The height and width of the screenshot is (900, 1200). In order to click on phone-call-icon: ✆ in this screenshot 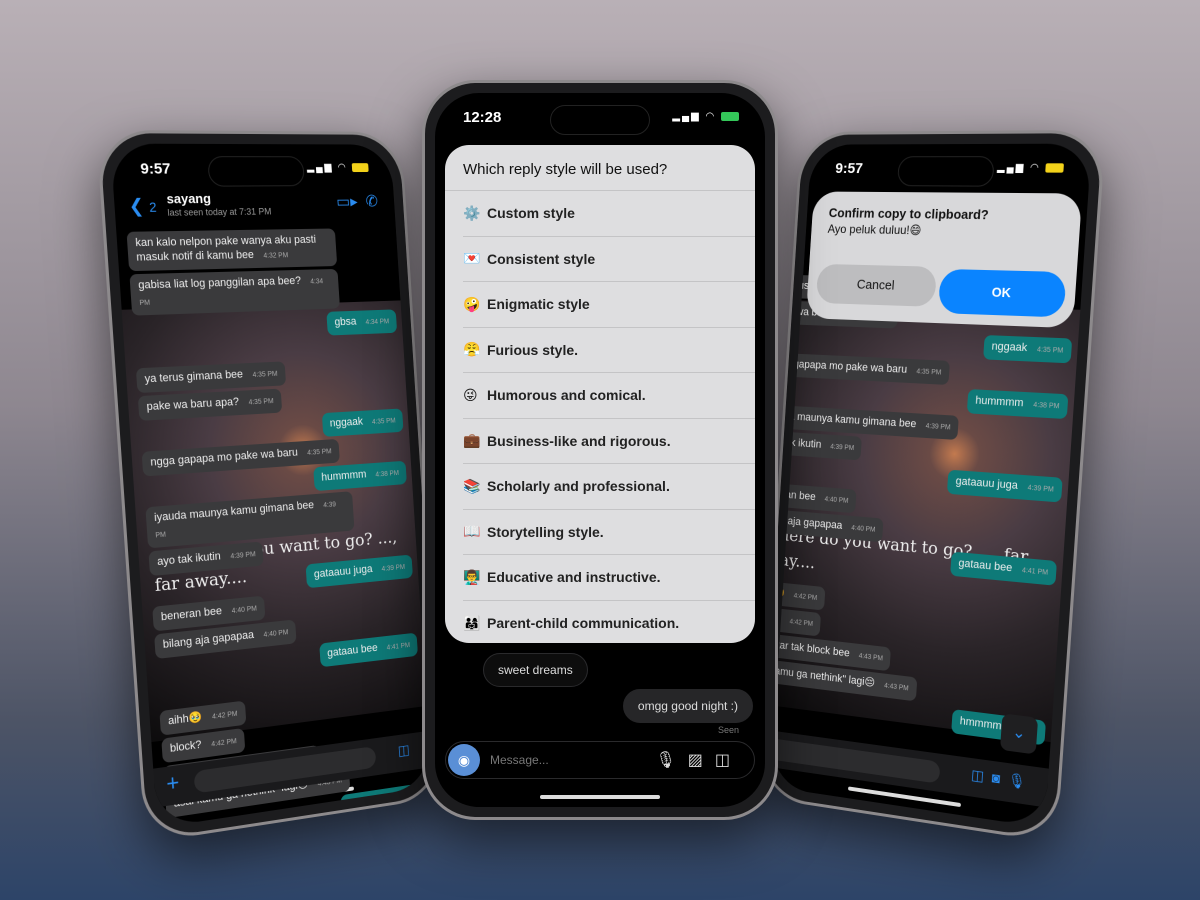, I will do `click(371, 202)`.